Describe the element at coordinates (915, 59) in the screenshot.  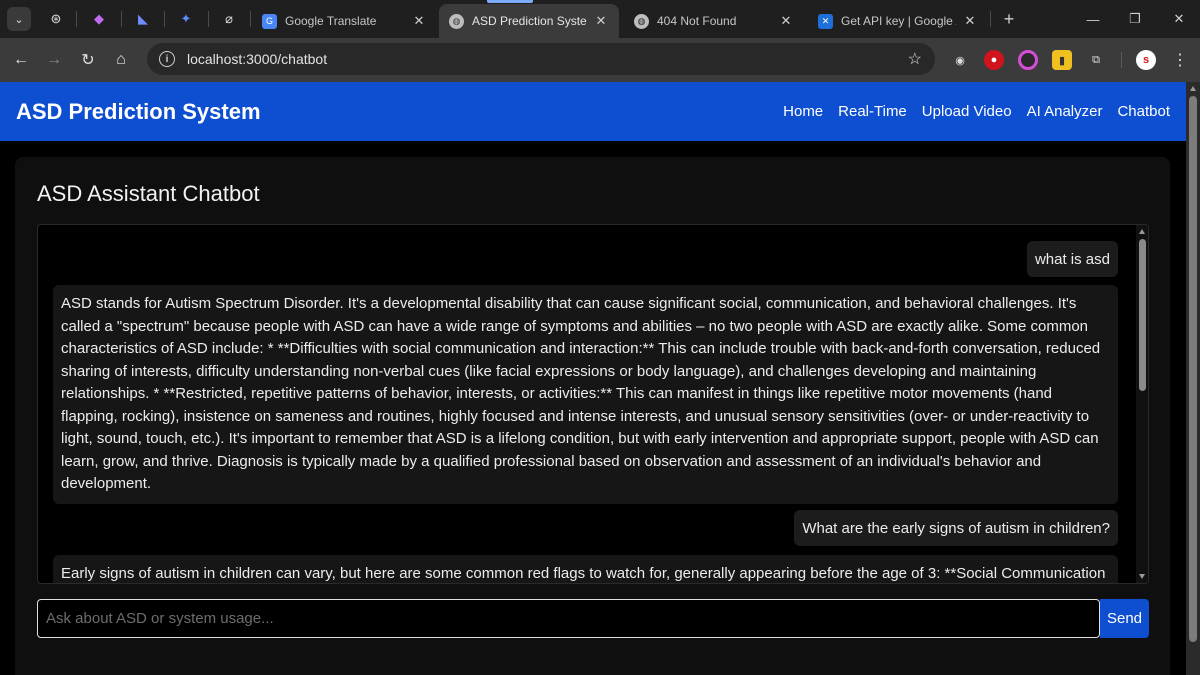
I see `bookmark-star-icon: ☆` at that location.